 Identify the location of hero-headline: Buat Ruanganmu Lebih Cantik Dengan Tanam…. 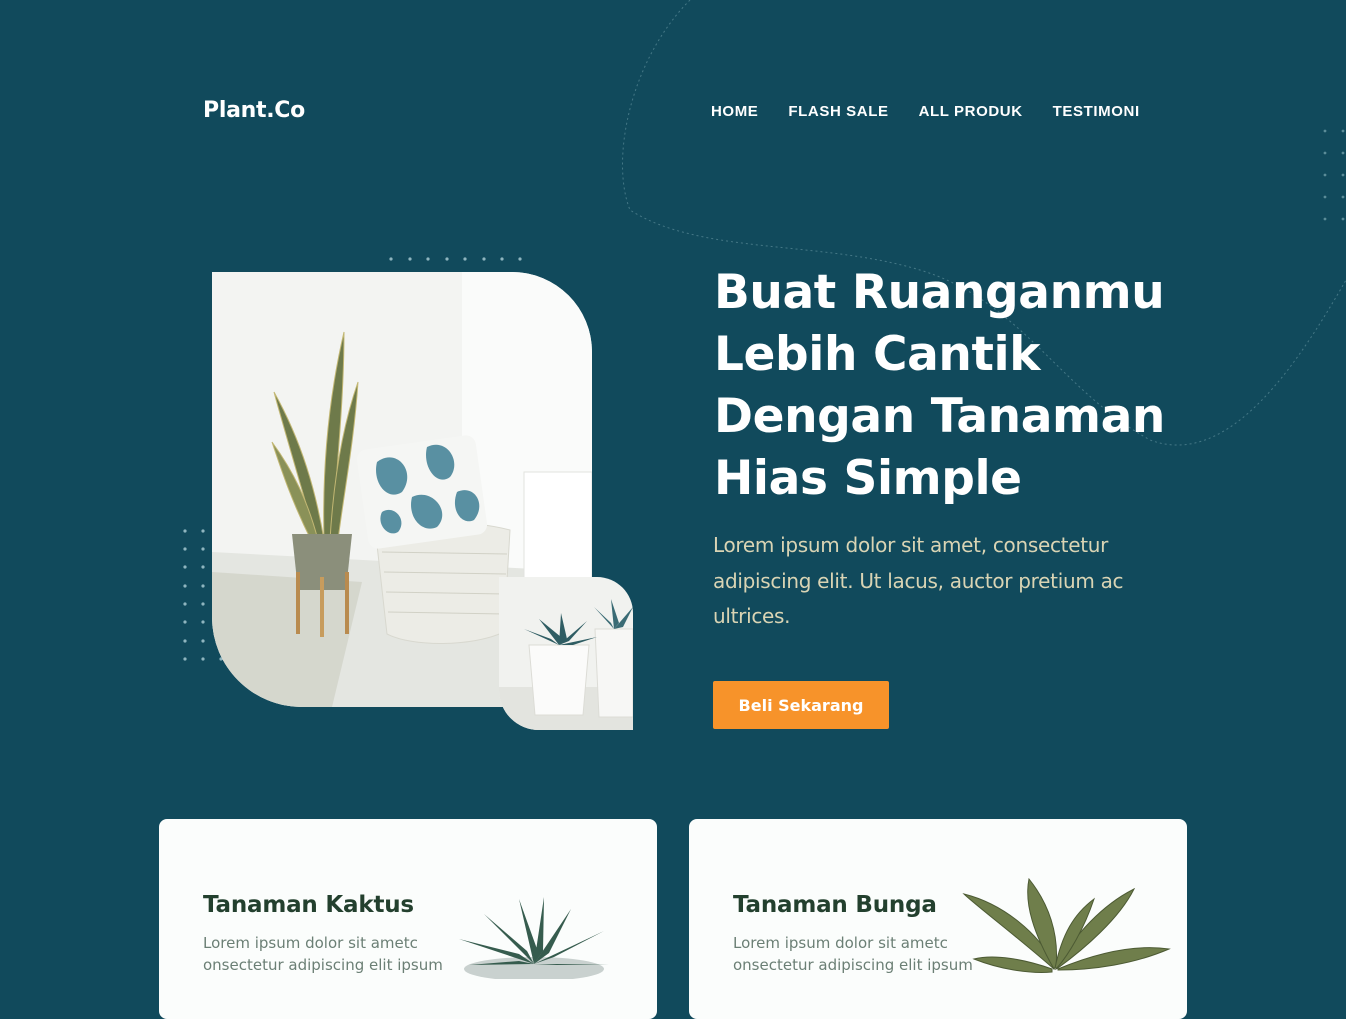
(974, 386).